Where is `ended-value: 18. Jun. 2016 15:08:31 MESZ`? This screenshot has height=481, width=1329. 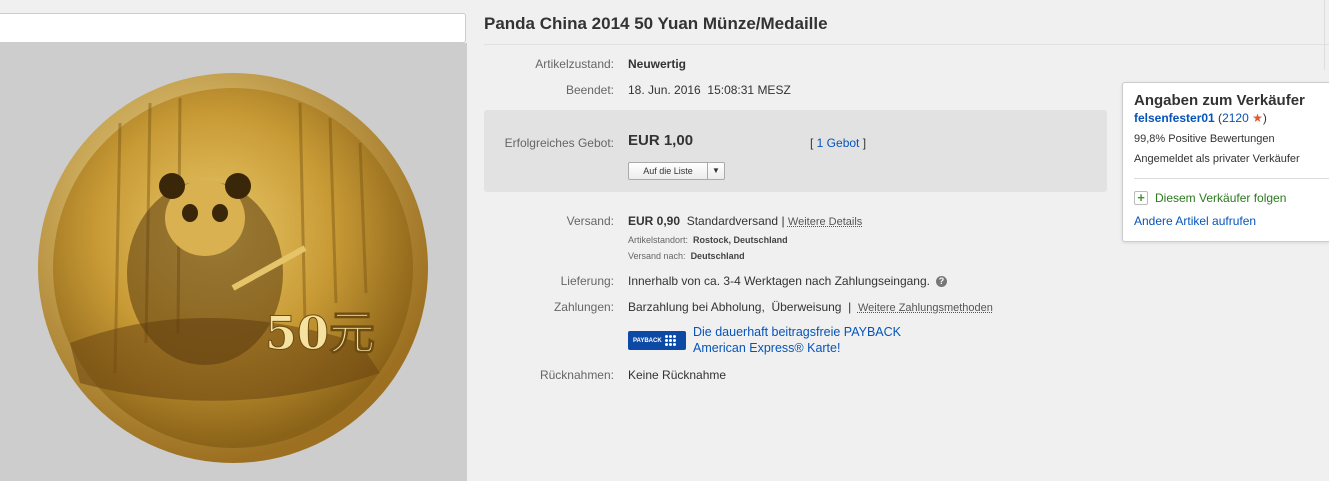
ended-value: 18. Jun. 2016 15:08:31 MESZ is located at coordinates (709, 90).